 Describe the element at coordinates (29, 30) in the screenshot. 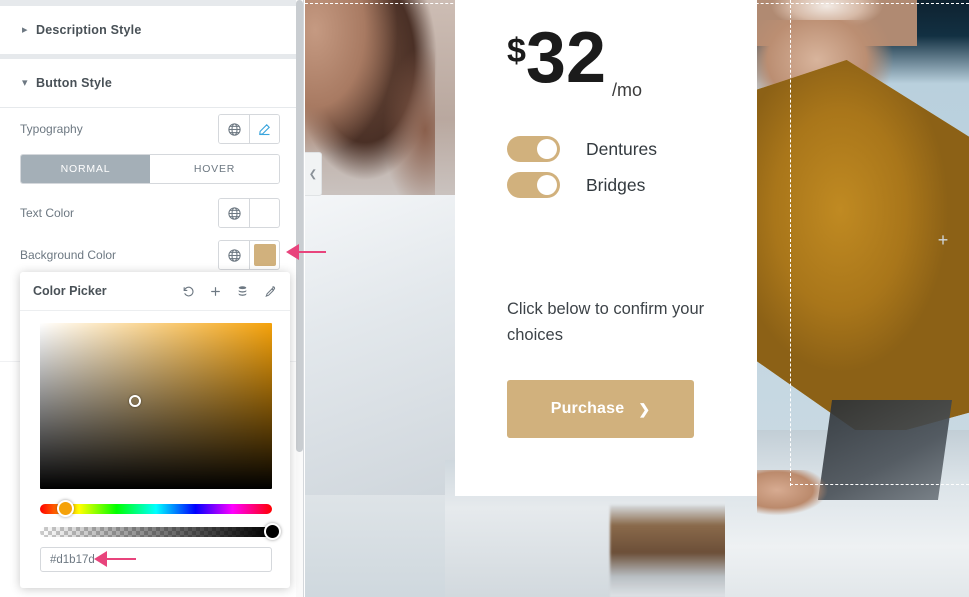

I see `chevron-right-icon` at that location.